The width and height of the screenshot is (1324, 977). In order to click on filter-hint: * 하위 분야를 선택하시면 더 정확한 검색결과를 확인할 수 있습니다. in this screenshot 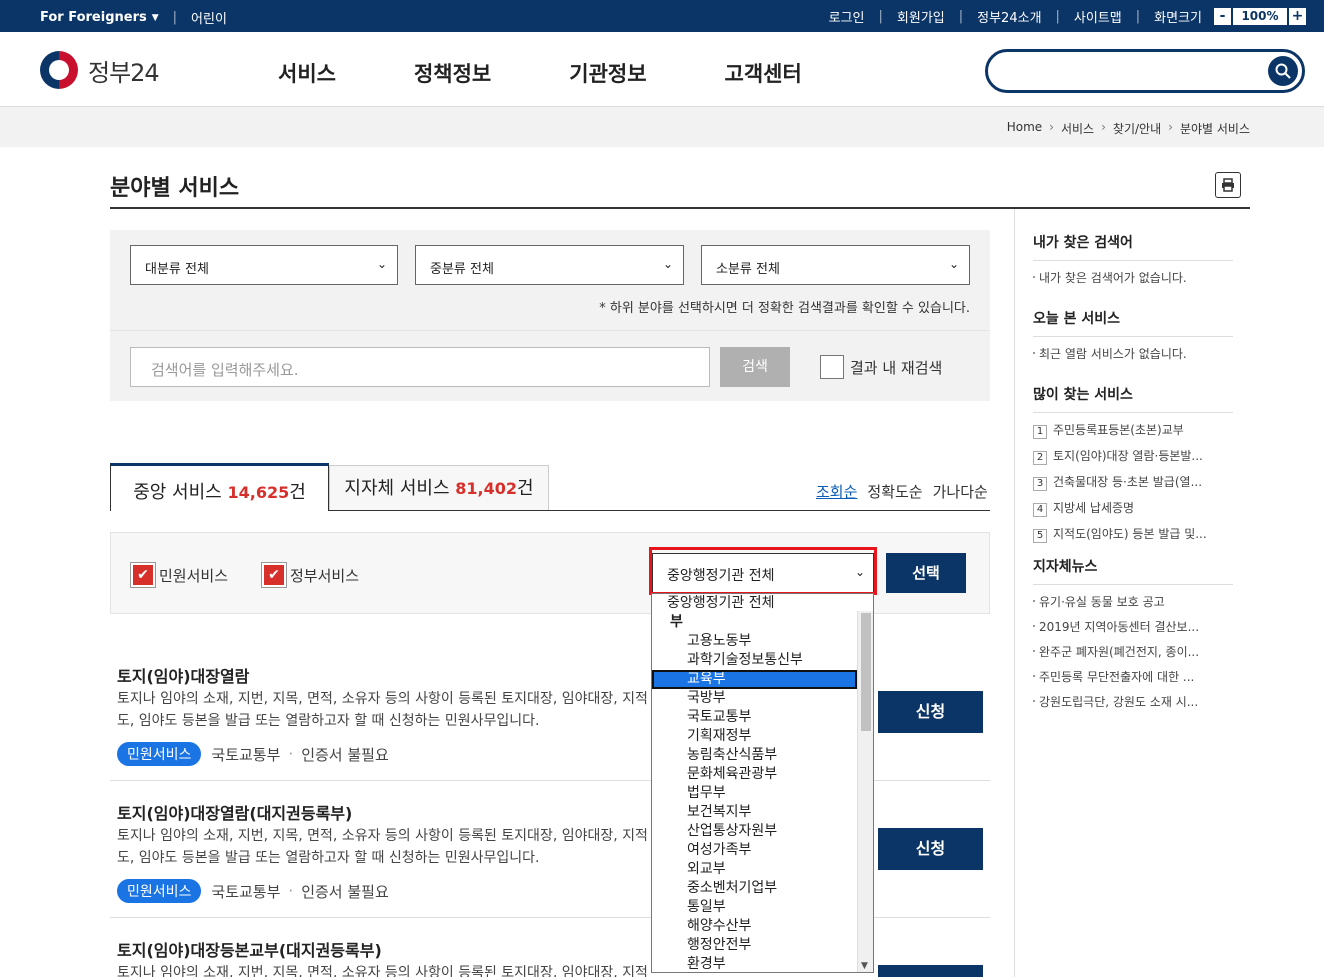, I will do `click(784, 308)`.